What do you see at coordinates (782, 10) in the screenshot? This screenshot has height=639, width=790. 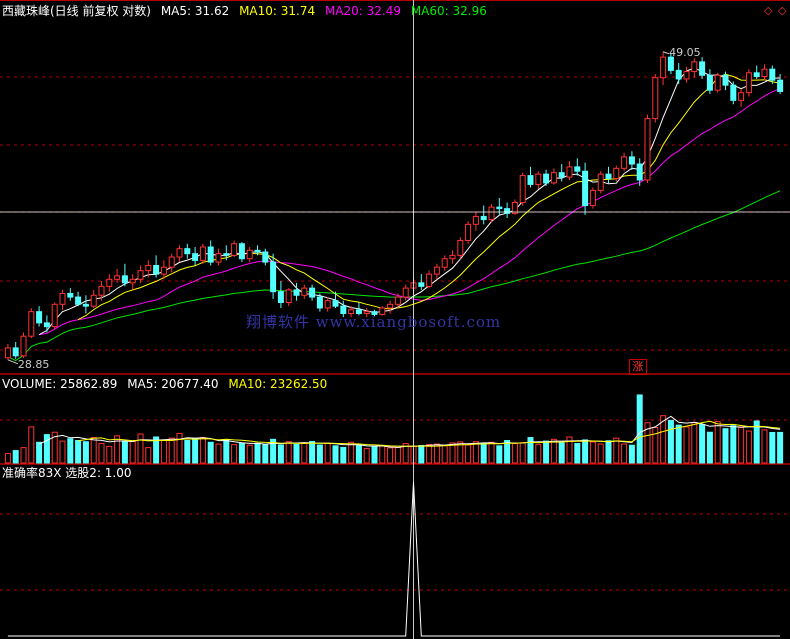 I see `diamond-down-icon: ◇` at bounding box center [782, 10].